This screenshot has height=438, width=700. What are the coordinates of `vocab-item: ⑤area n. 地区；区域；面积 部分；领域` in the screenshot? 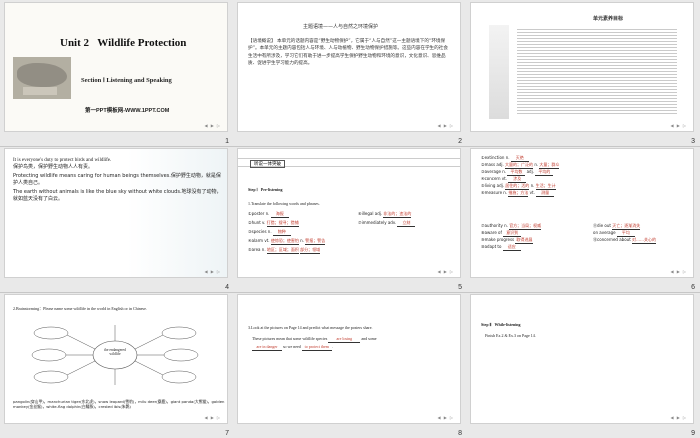 It's located at (284, 250).